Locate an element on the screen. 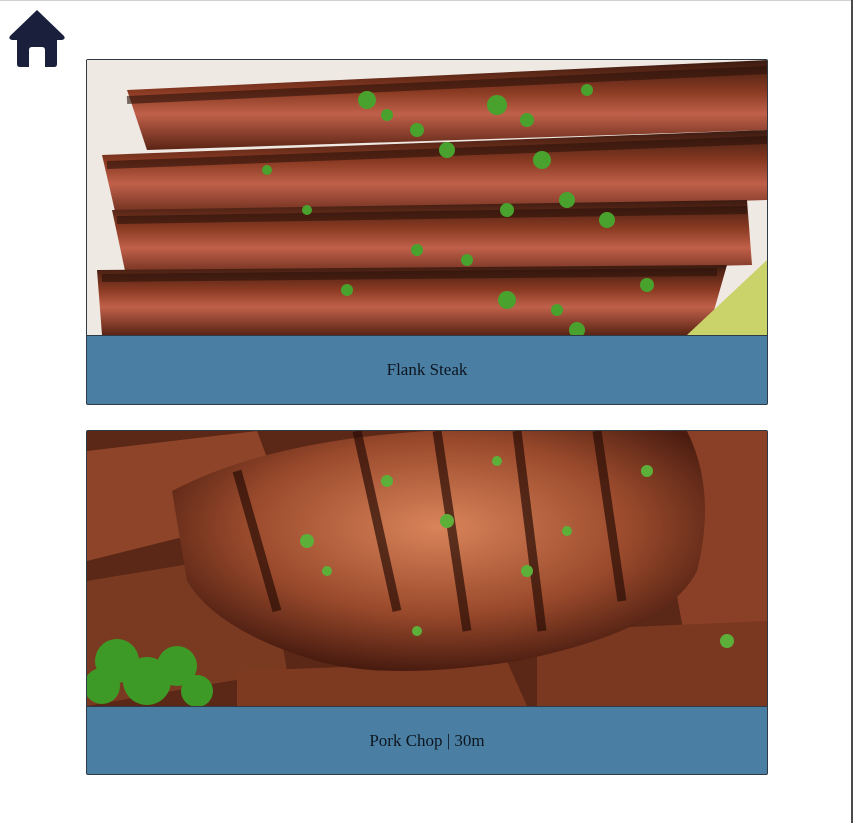 The width and height of the screenshot is (853, 823). top-border is located at coordinates (426, 0).